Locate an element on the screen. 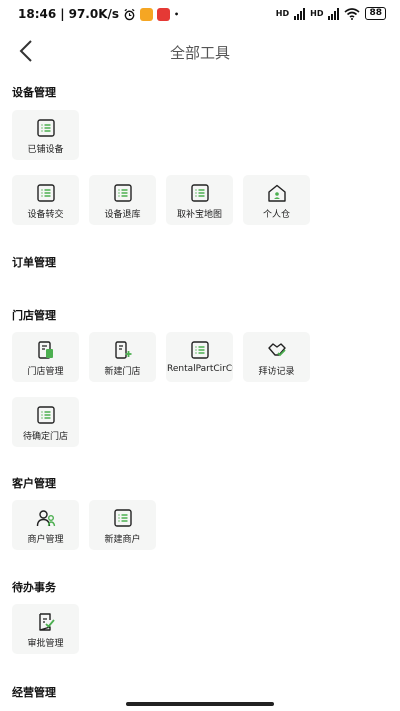 The image size is (400, 711). tool-new-store: 新建门店 is located at coordinates (122, 357).